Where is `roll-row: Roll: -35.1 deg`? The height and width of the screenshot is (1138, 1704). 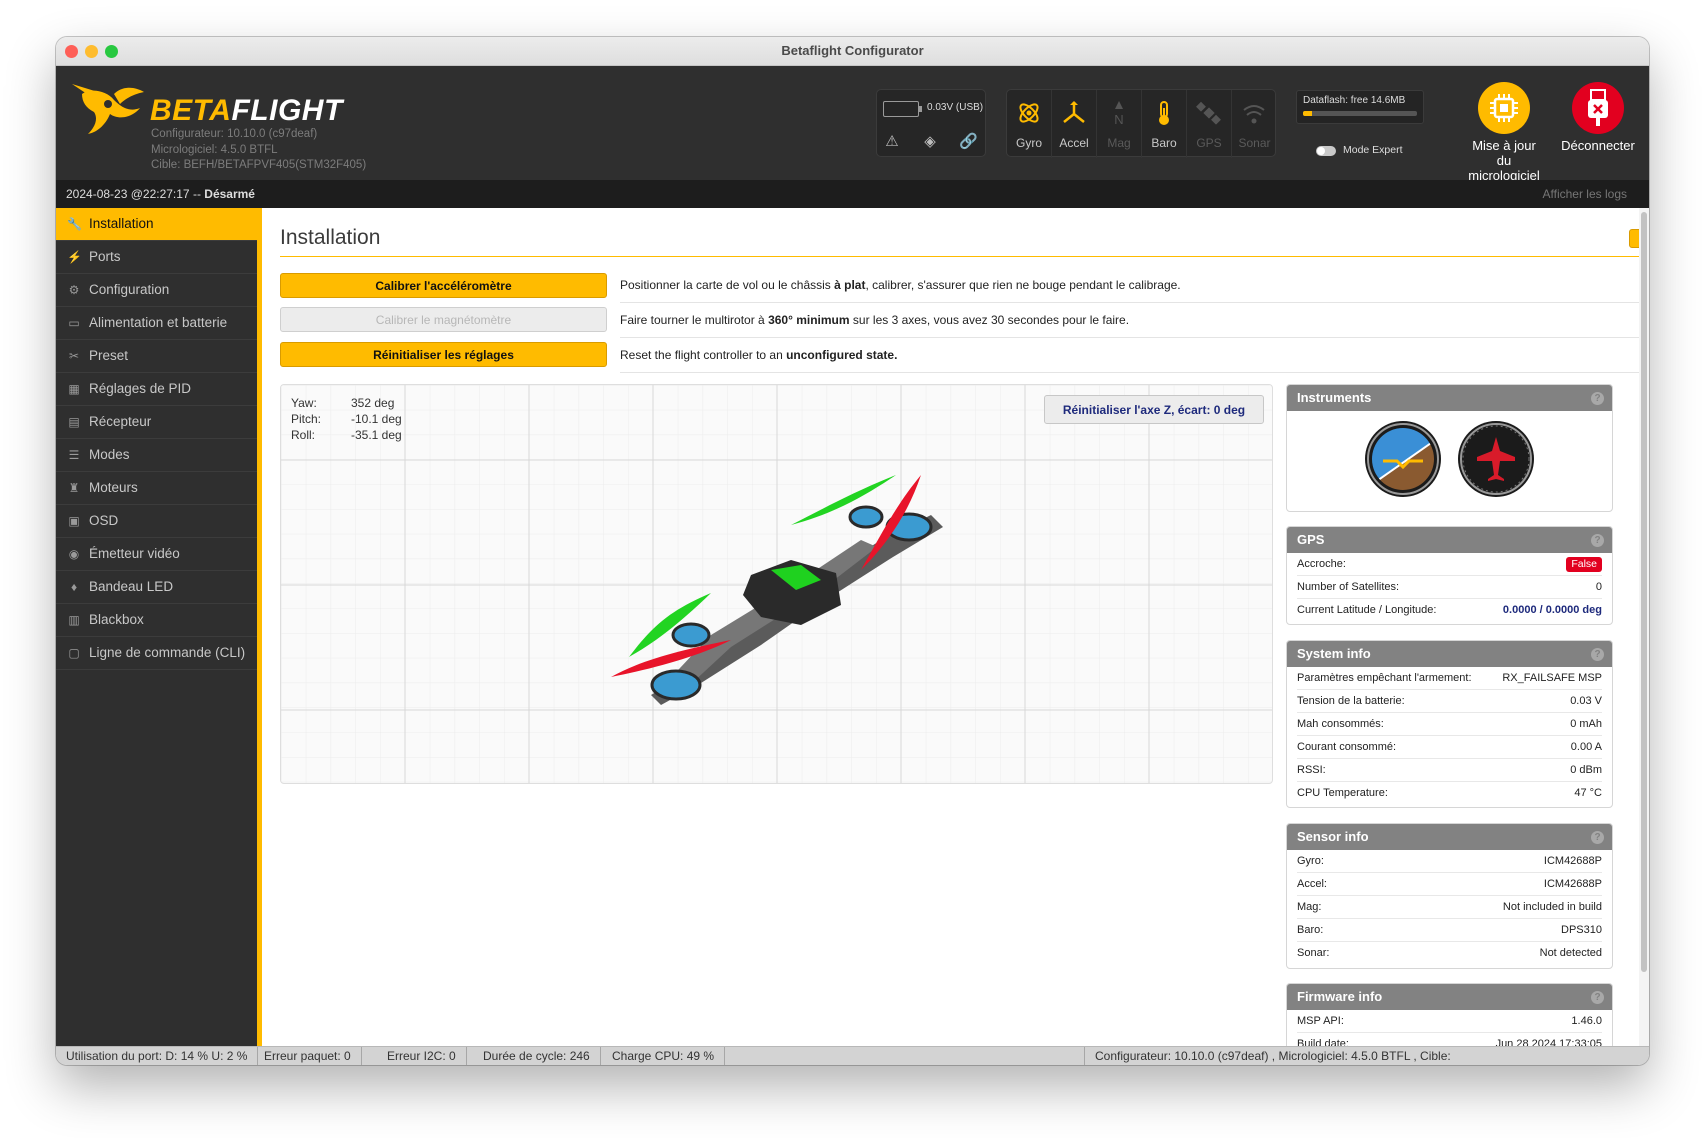 roll-row: Roll: -35.1 deg is located at coordinates (346, 435).